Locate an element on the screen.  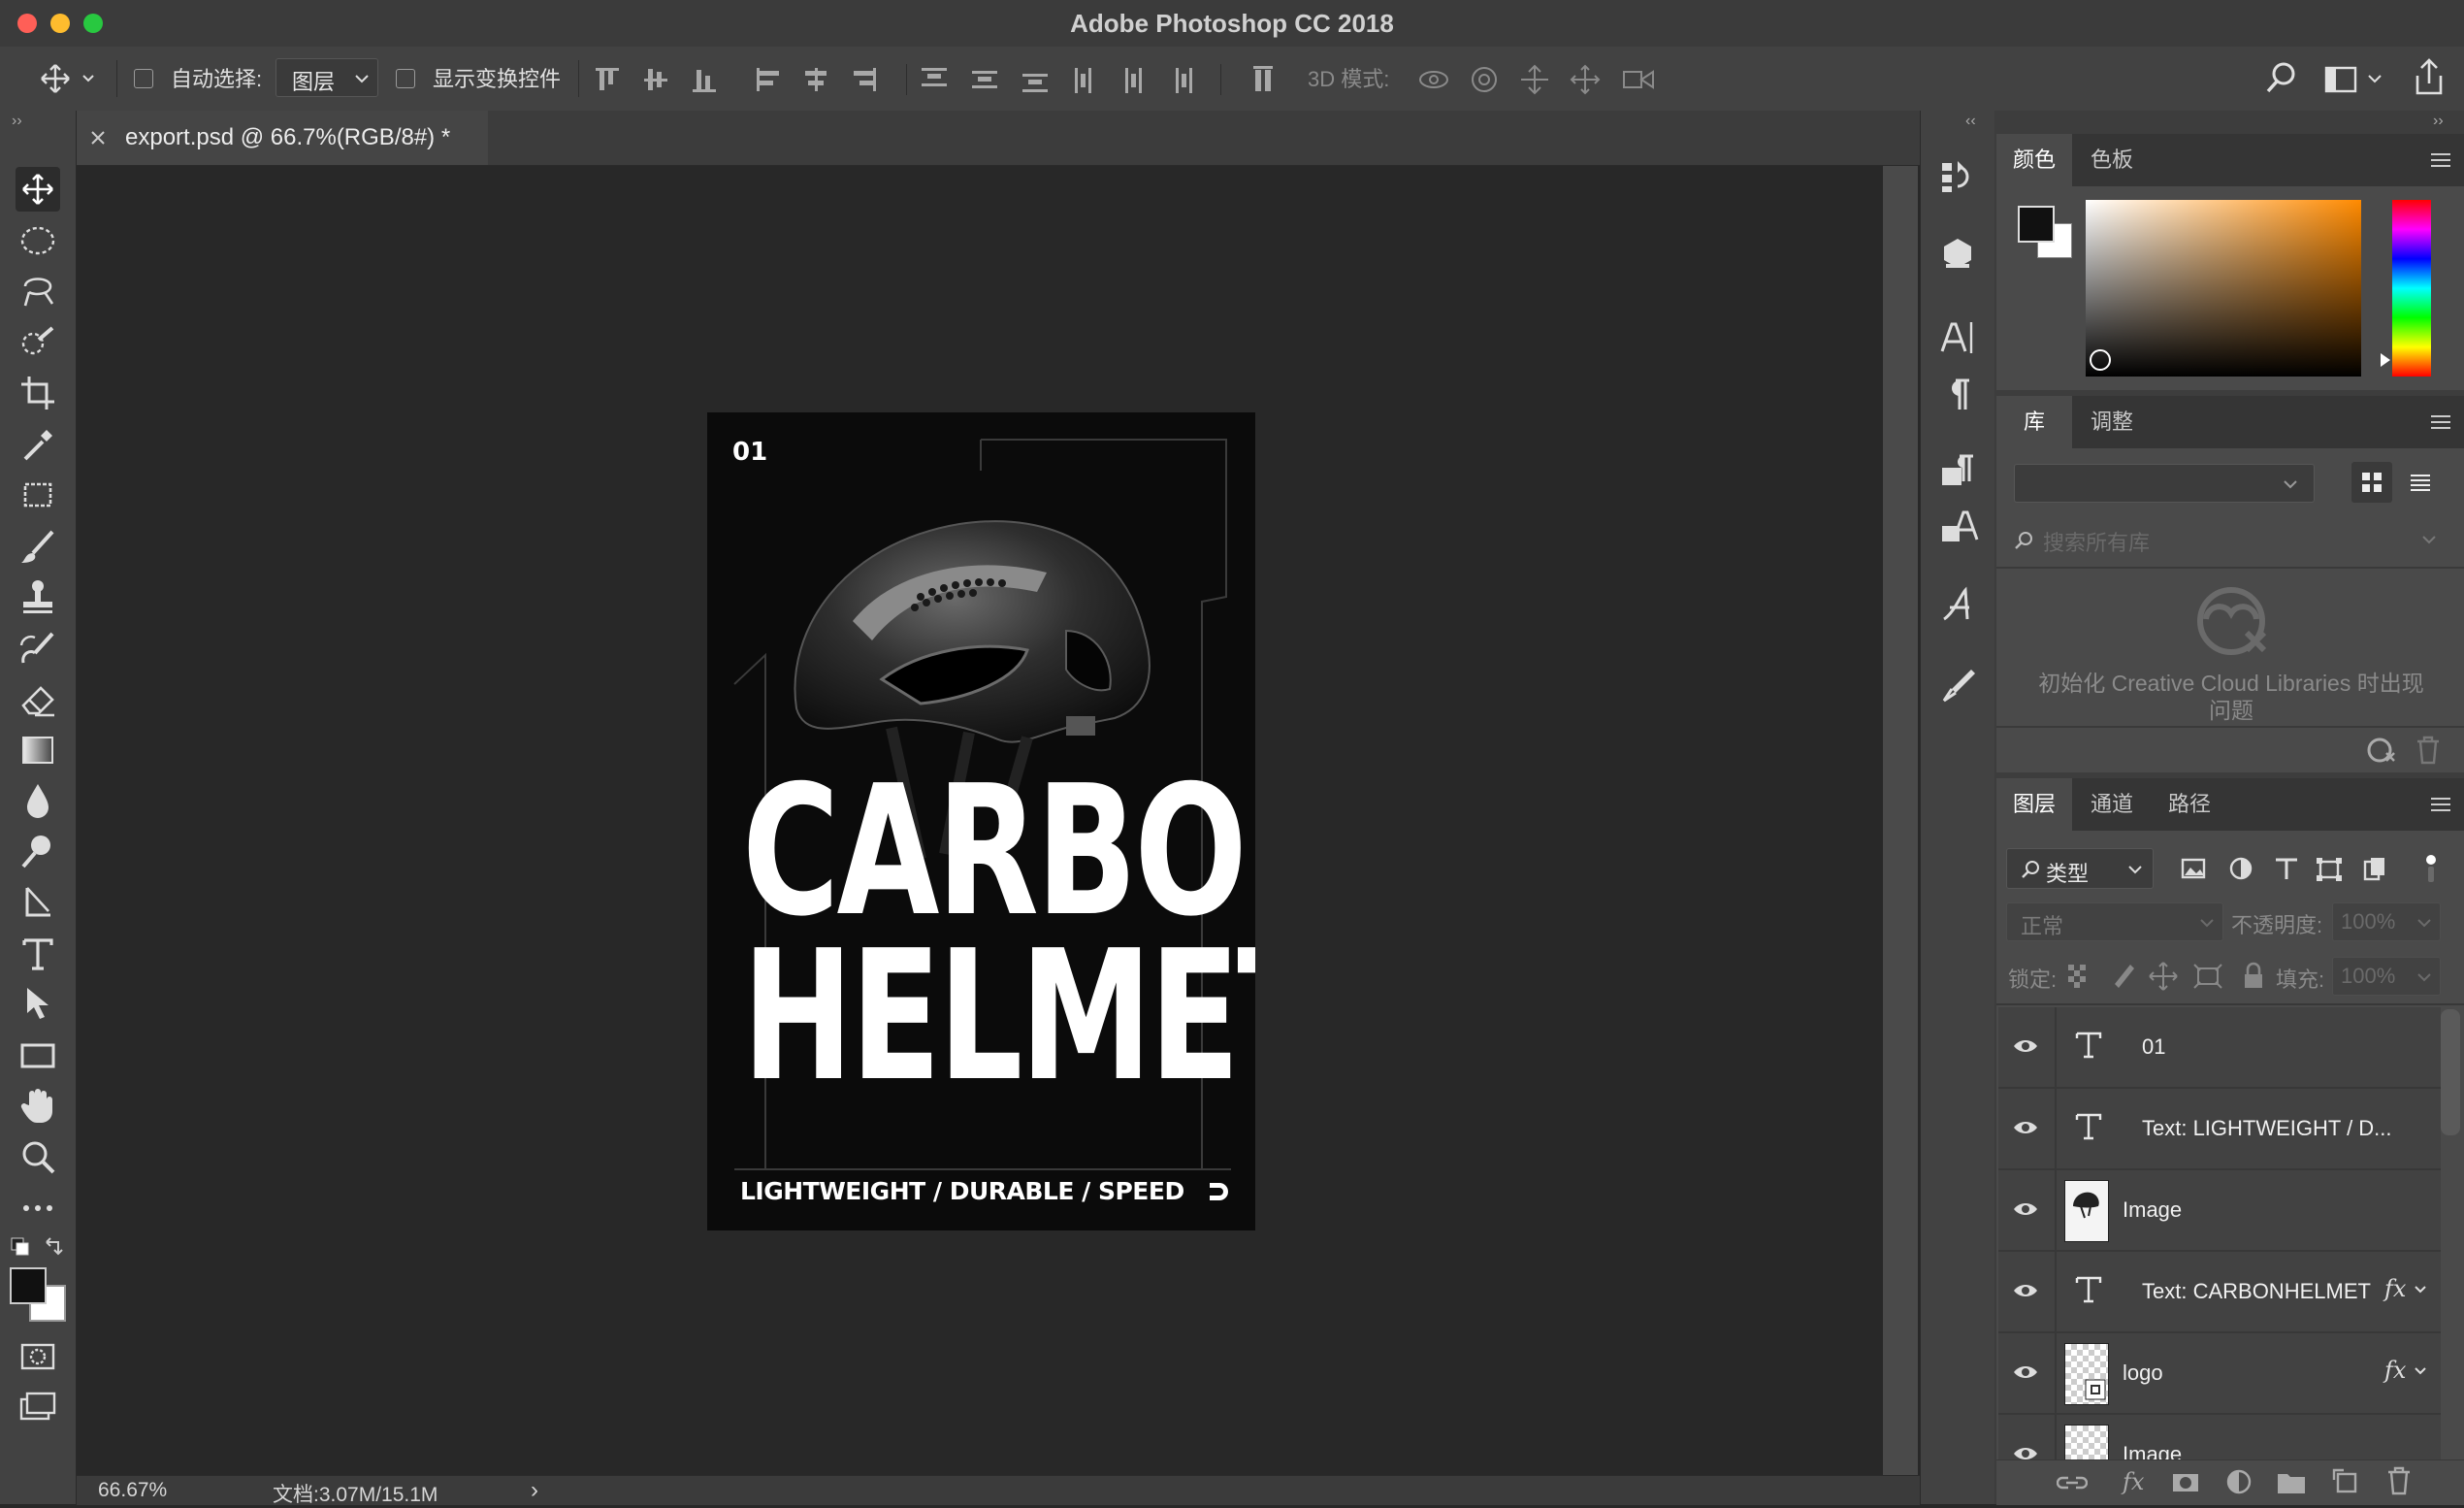
hand-tool-icon is located at coordinates (38, 1106).